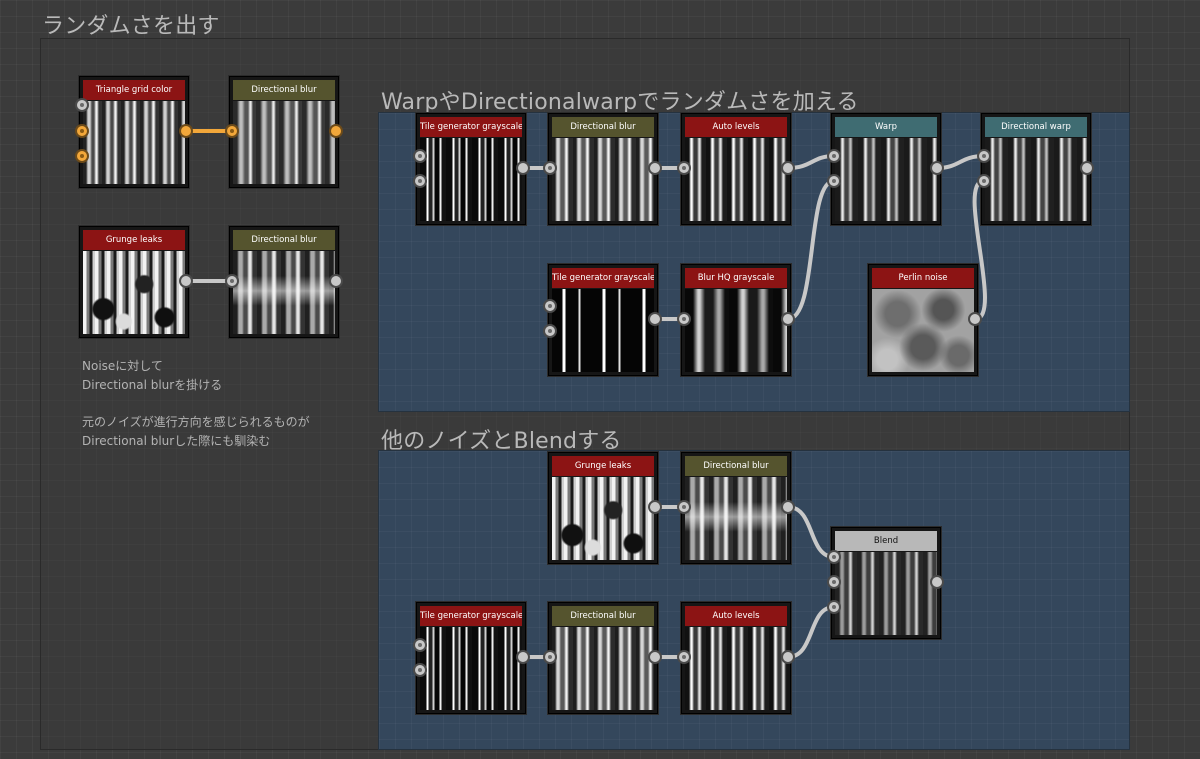  I want to click on node-warp: Warp, so click(886, 169).